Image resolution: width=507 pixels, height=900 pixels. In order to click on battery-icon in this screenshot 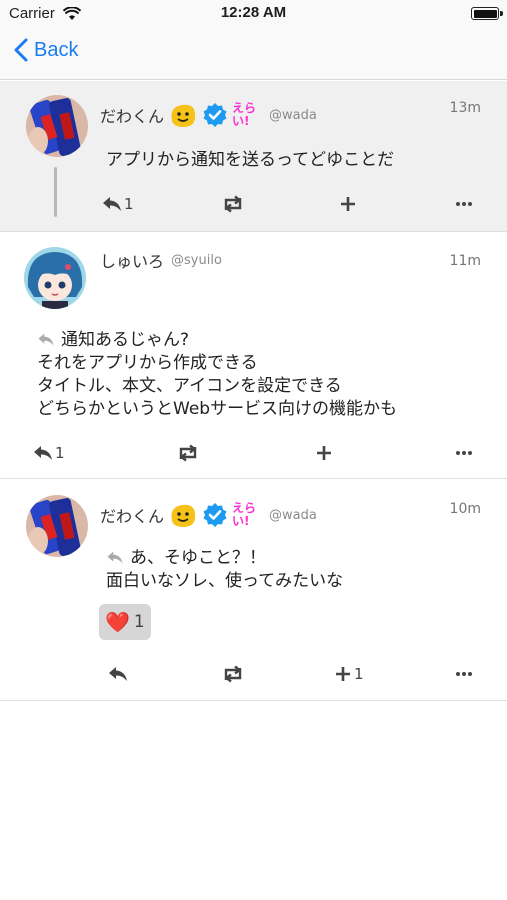, I will do `click(487, 13)`.